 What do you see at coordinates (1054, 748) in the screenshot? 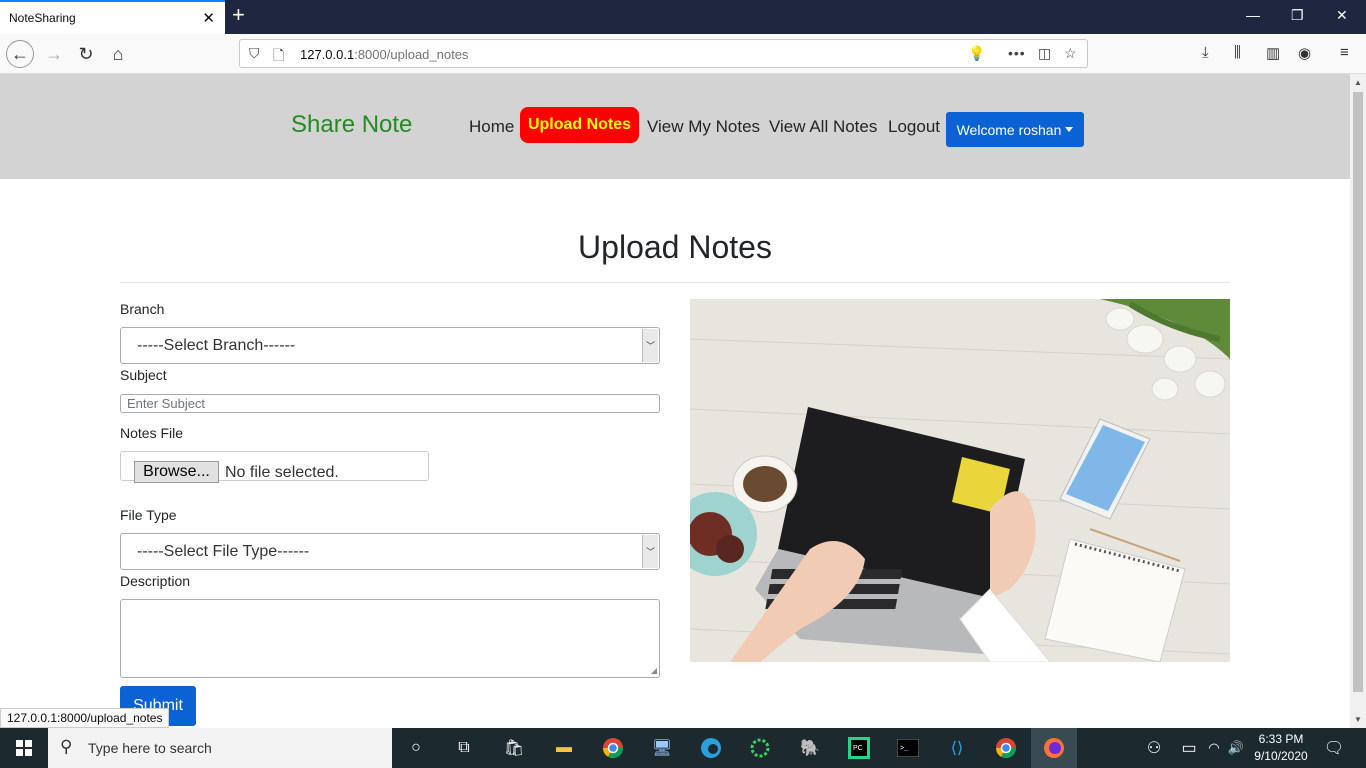
I see `firefox-icon` at bounding box center [1054, 748].